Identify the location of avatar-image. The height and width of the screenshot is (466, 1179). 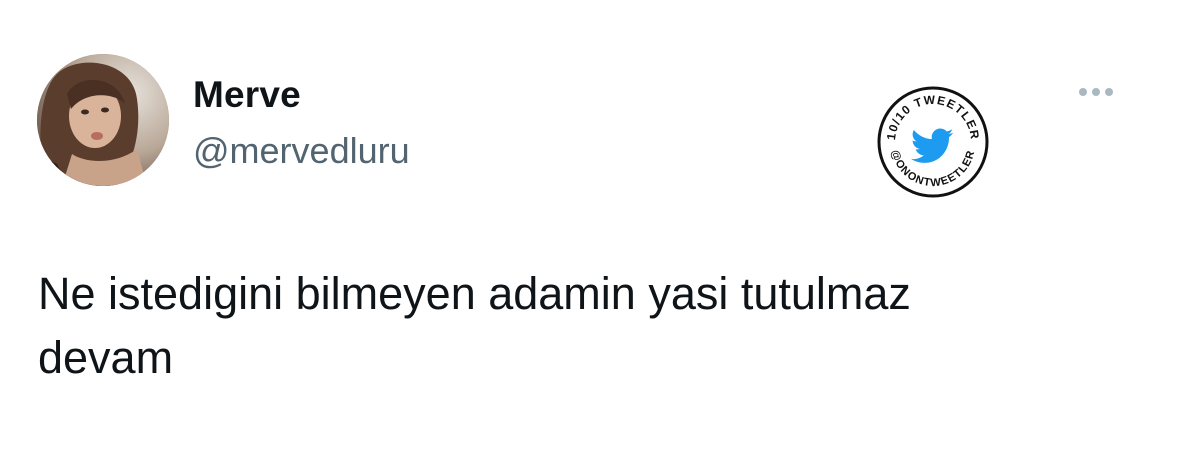
(103, 120).